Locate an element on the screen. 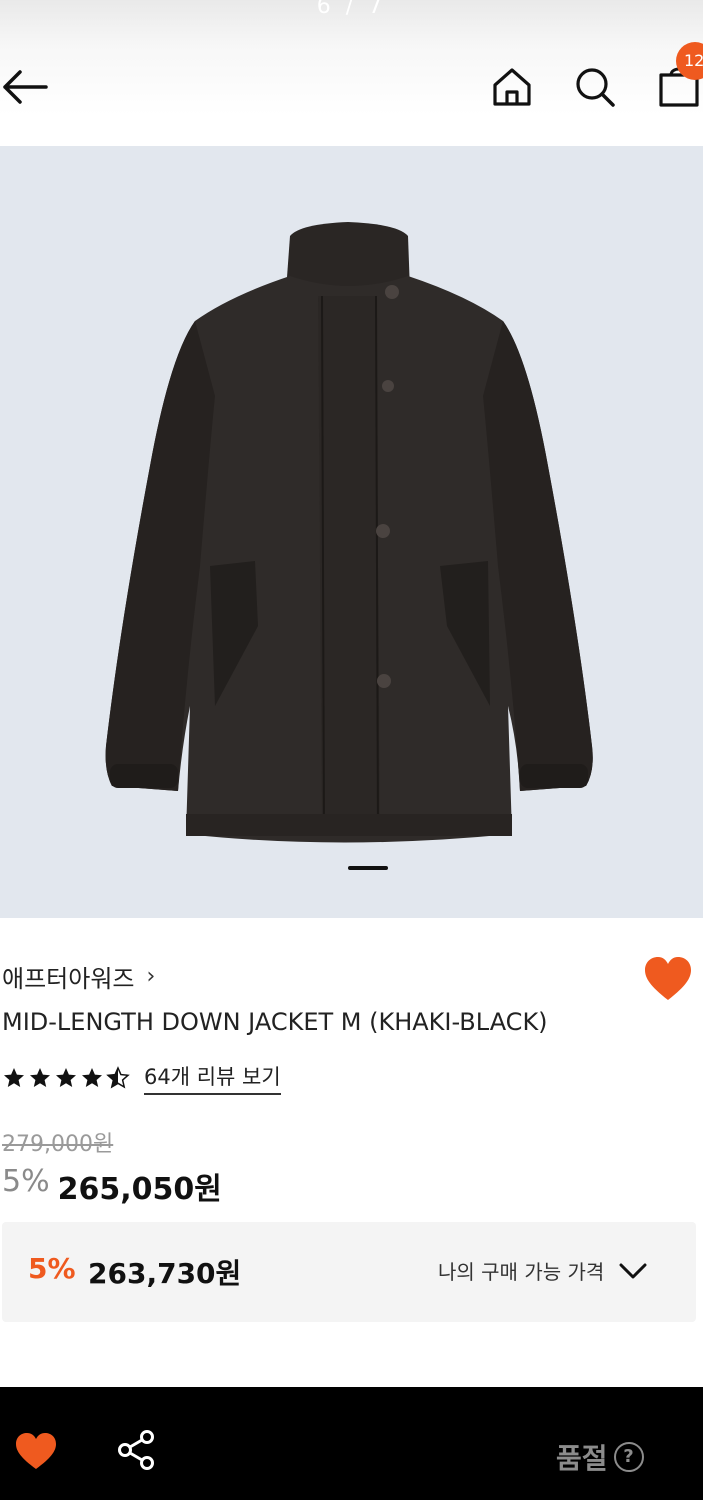  back-arrow-icon is located at coordinates (25, 87).